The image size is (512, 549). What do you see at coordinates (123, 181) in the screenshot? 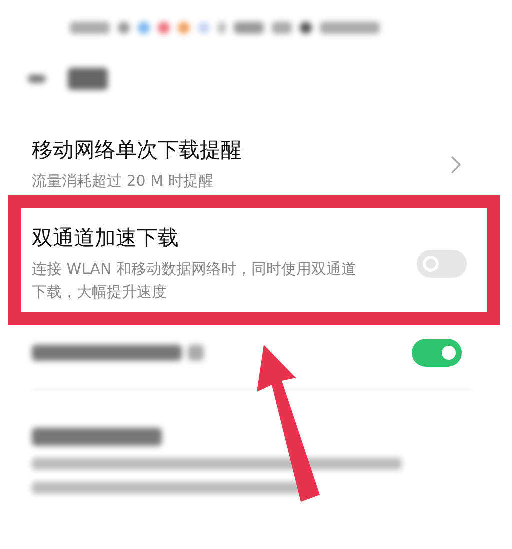
I see `setting-description: 流量消耗超过 20 M 时提醒` at bounding box center [123, 181].